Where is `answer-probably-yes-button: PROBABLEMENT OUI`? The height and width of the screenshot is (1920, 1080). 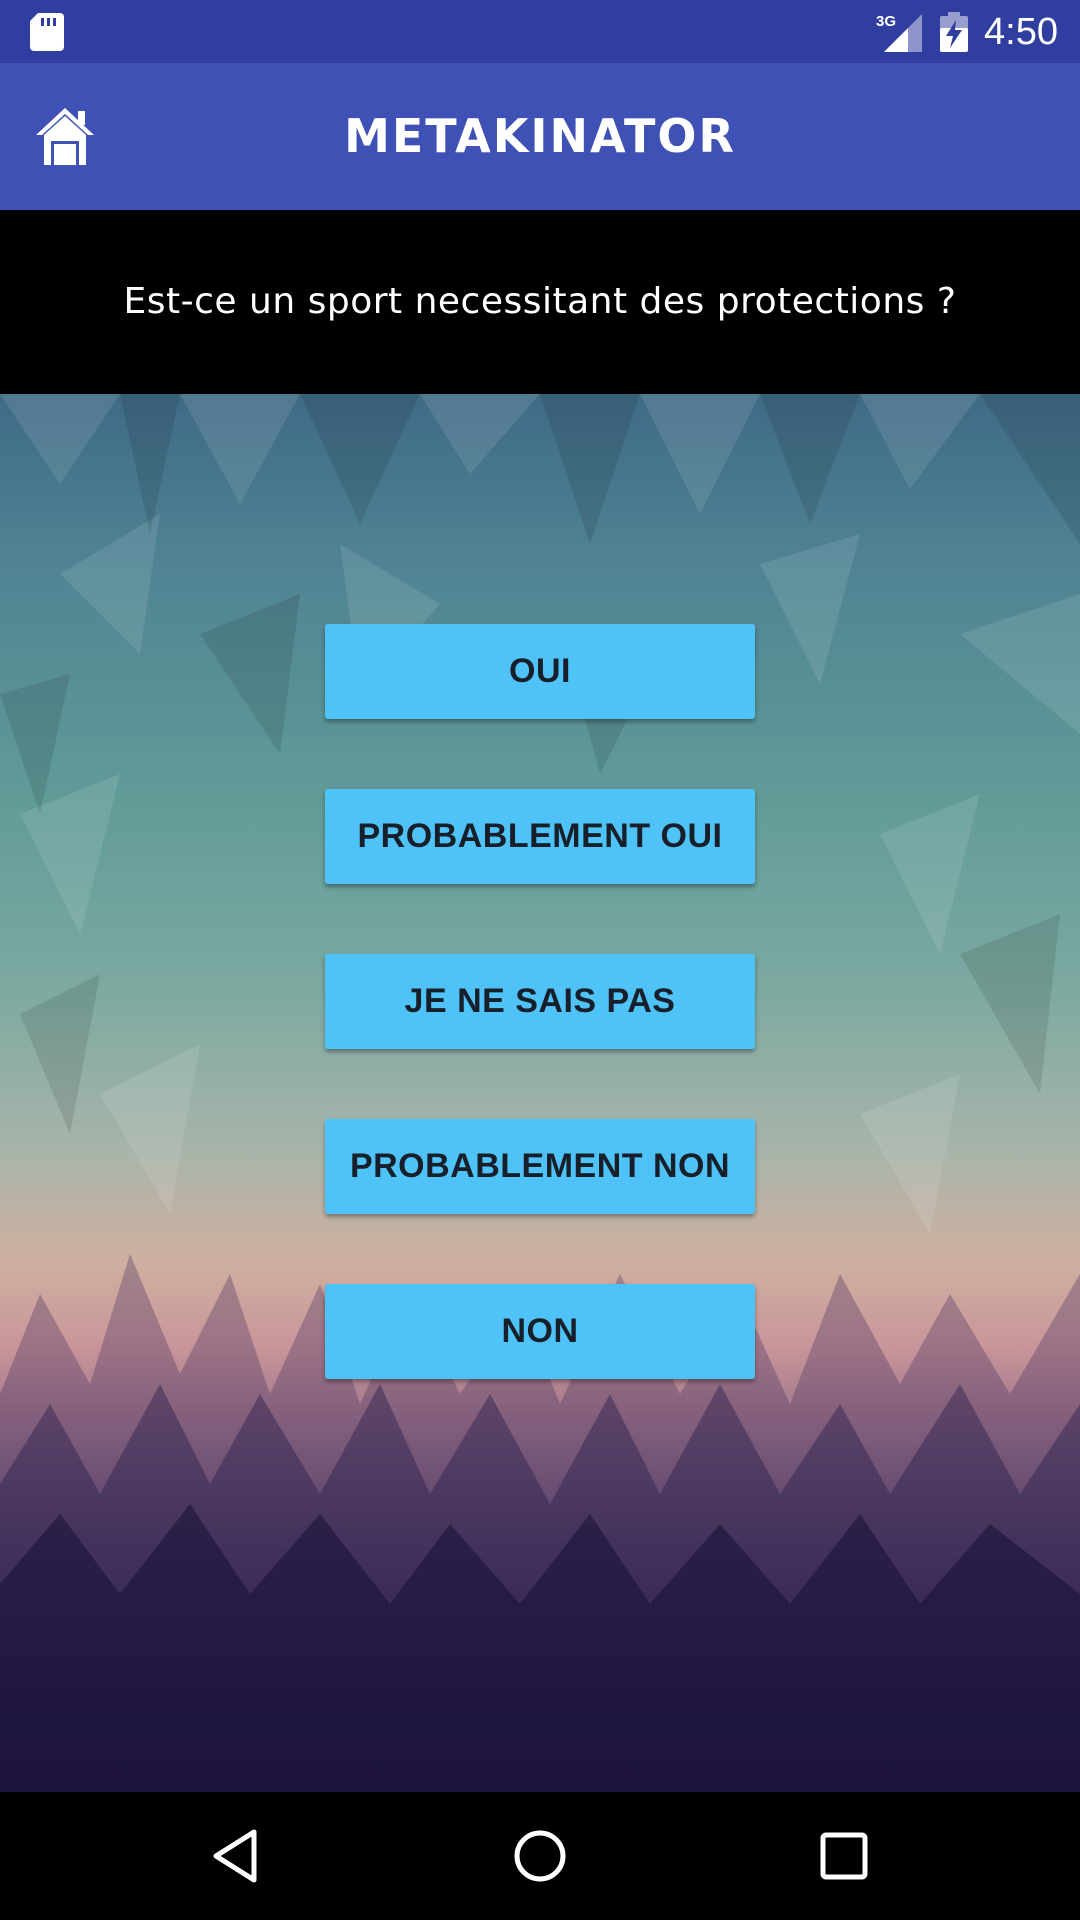
answer-probably-yes-button: PROBABLEMENT OUI is located at coordinates (540, 836).